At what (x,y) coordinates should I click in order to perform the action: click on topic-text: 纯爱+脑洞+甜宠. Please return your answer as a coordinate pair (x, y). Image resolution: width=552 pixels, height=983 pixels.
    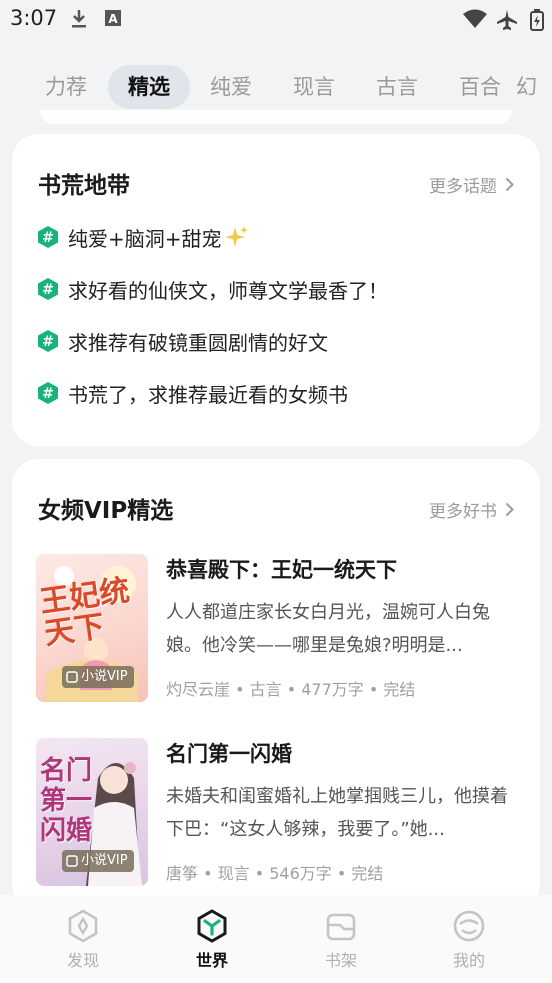
    Looking at the image, I should click on (145, 238).